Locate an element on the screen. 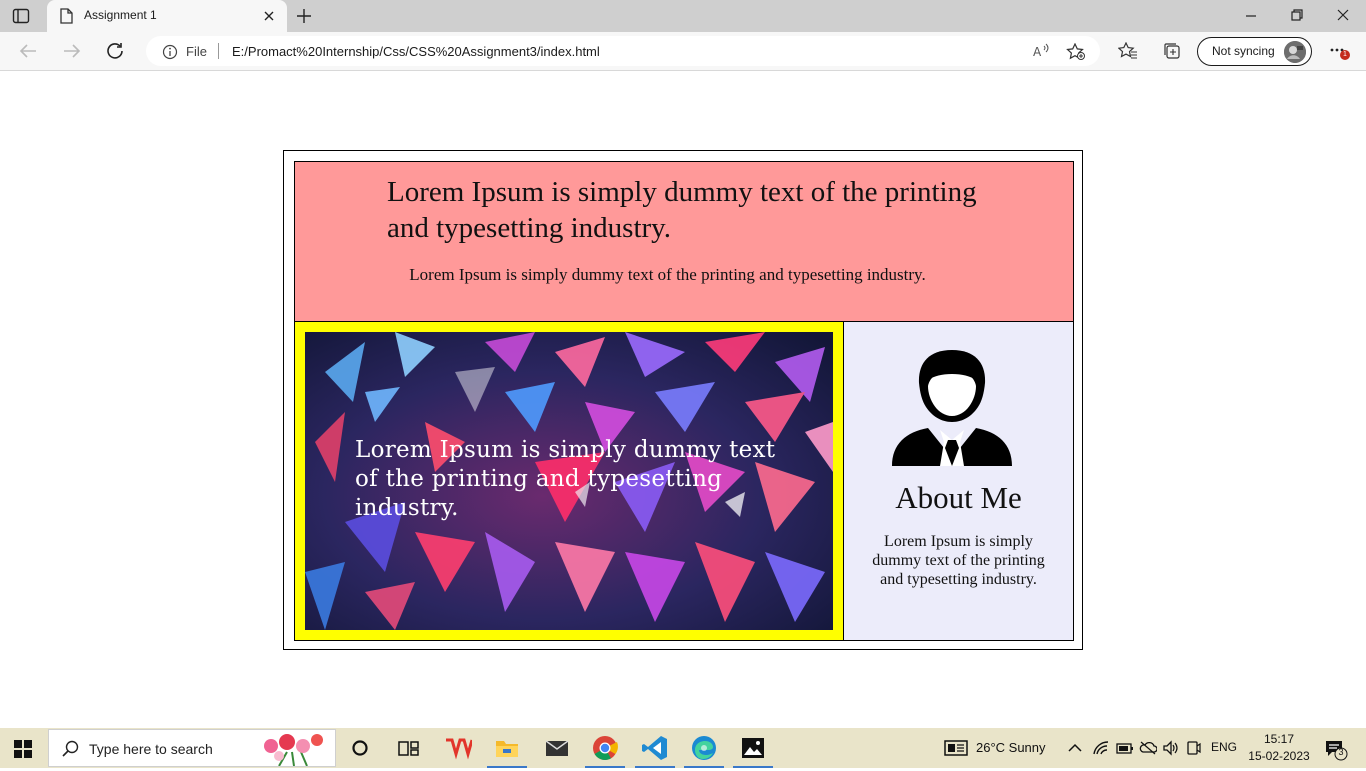  chrome-icon is located at coordinates (605, 751).